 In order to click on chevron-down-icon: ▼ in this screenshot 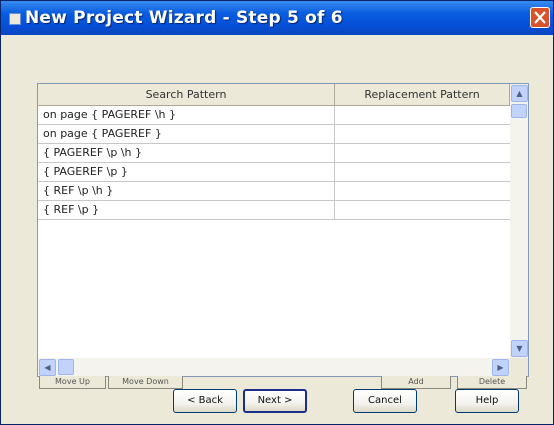, I will do `click(519, 348)`.